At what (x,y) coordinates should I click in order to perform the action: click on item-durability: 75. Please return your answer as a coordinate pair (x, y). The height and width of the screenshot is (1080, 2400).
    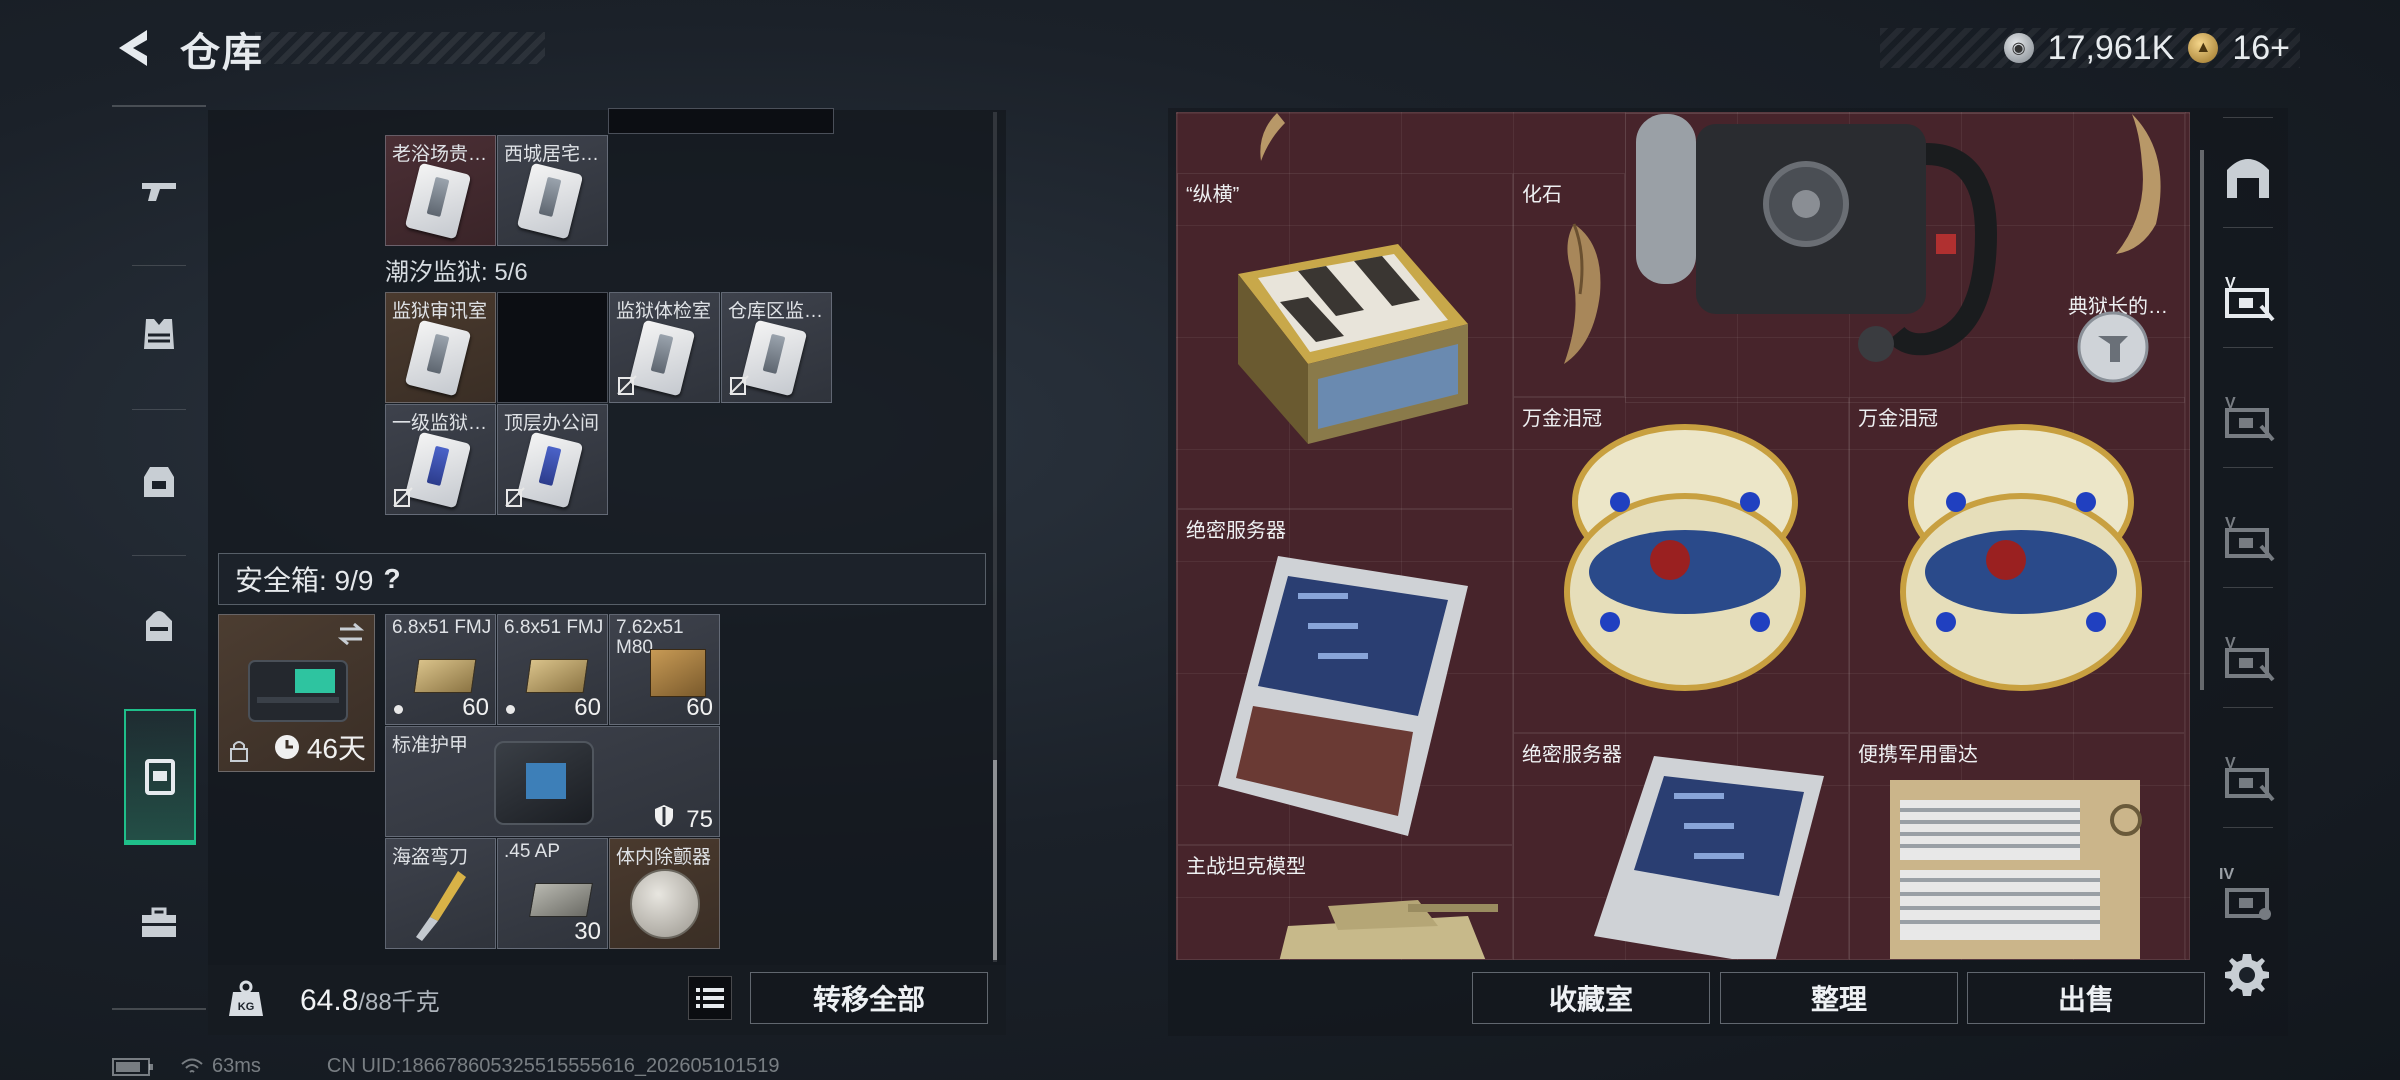
    Looking at the image, I should click on (699, 819).